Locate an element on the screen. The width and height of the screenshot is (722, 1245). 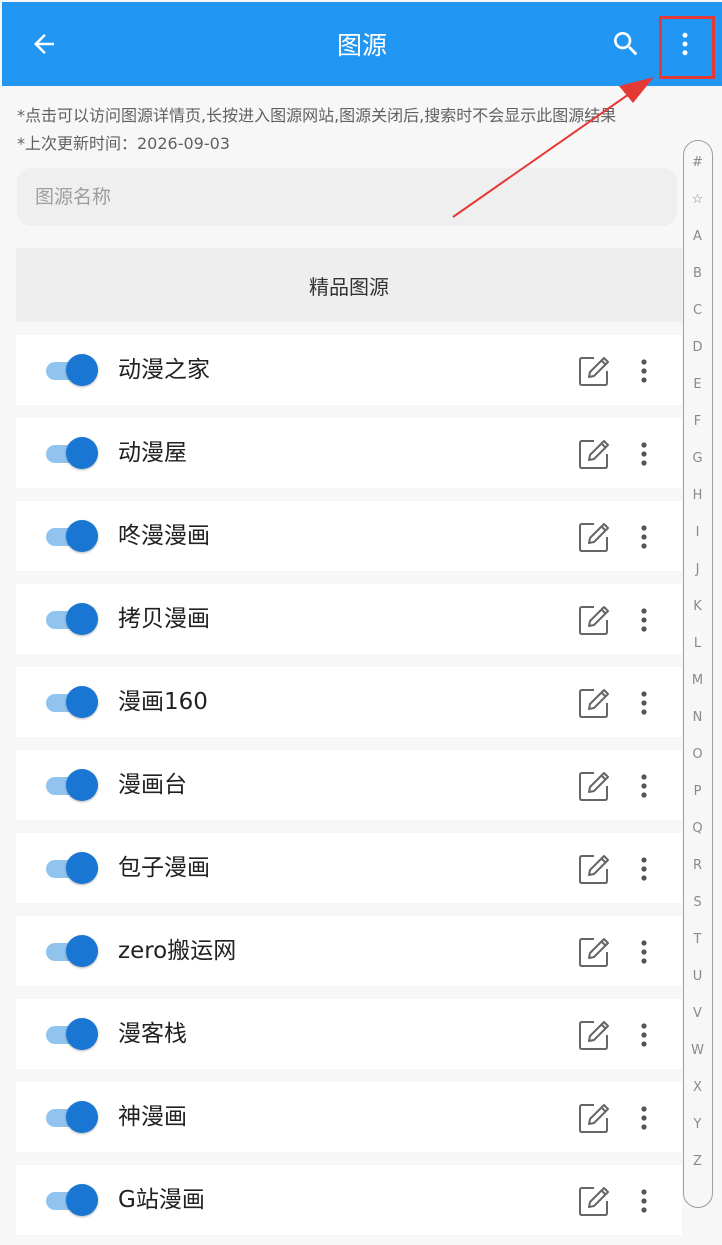
arrow-back-icon is located at coordinates (44, 44).